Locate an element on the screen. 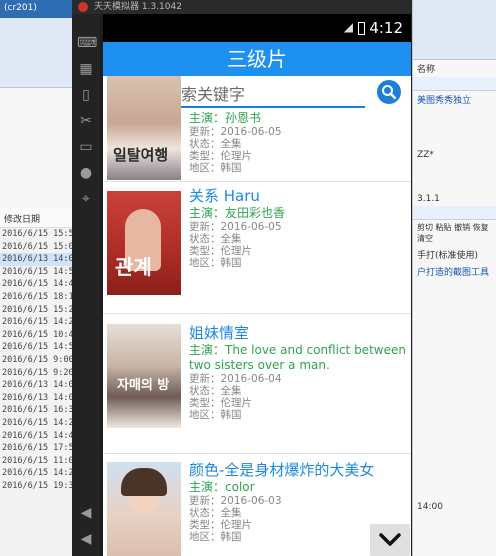 The image size is (496, 556). date-row: 2016/6/15 14:28 is located at coordinates (38, 422).